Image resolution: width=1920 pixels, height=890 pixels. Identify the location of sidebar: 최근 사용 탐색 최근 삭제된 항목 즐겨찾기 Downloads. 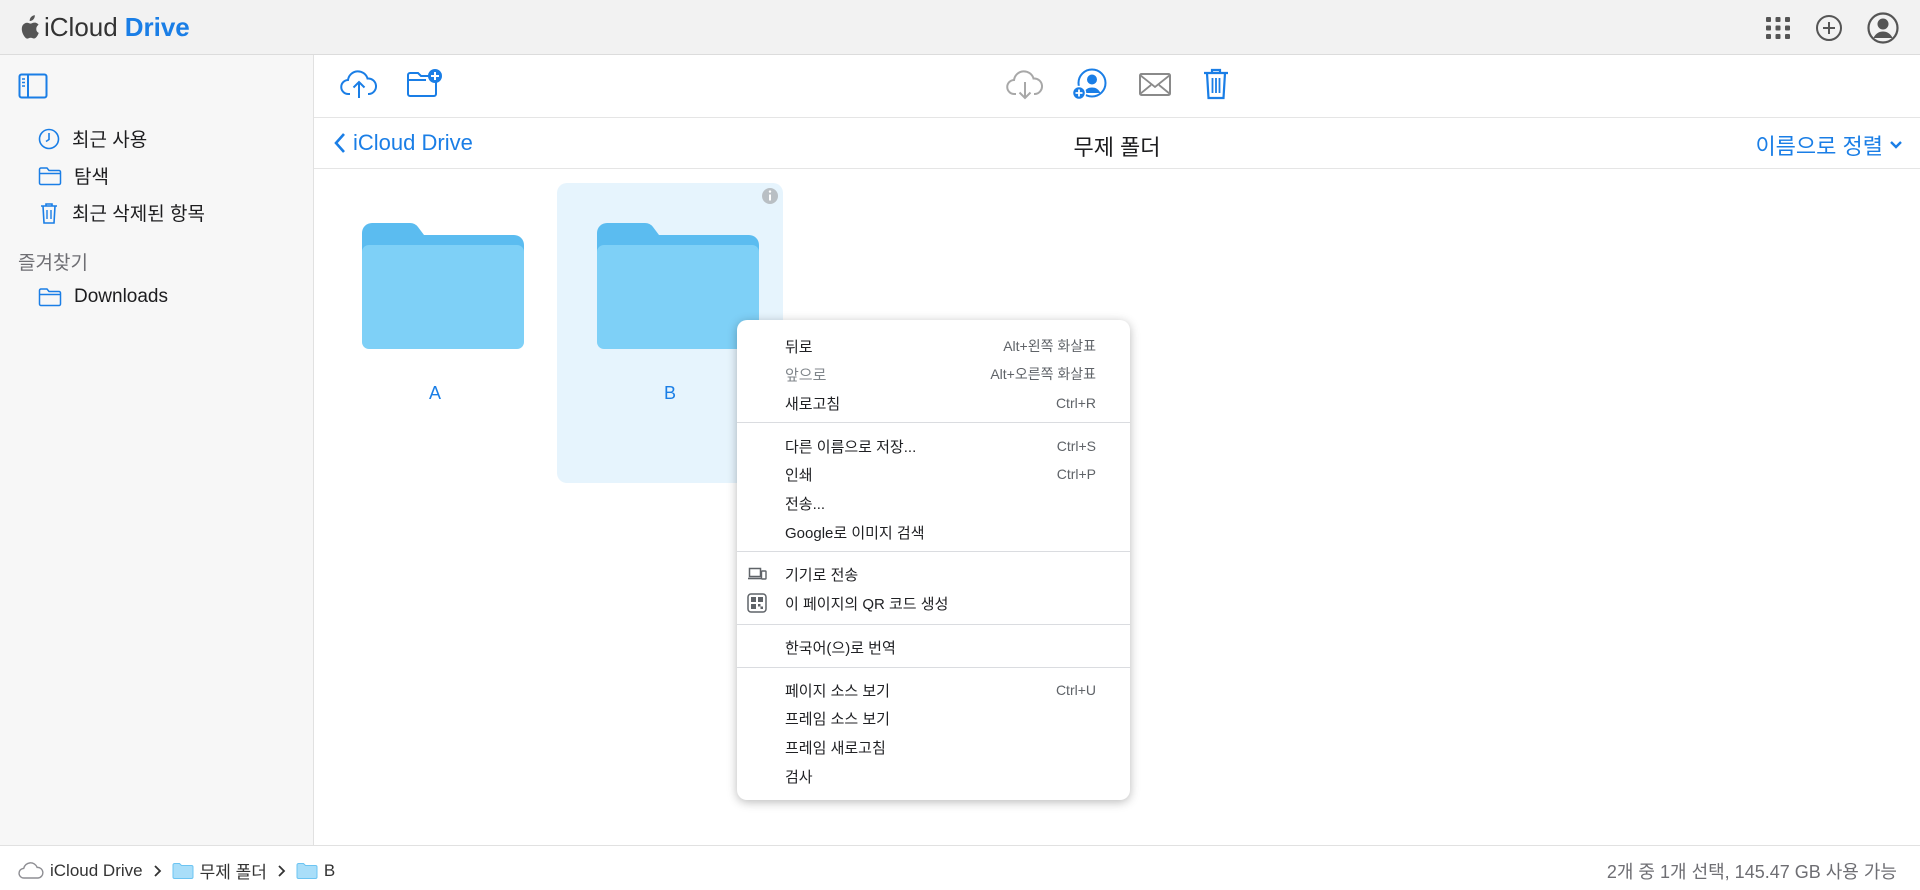
(157, 450).